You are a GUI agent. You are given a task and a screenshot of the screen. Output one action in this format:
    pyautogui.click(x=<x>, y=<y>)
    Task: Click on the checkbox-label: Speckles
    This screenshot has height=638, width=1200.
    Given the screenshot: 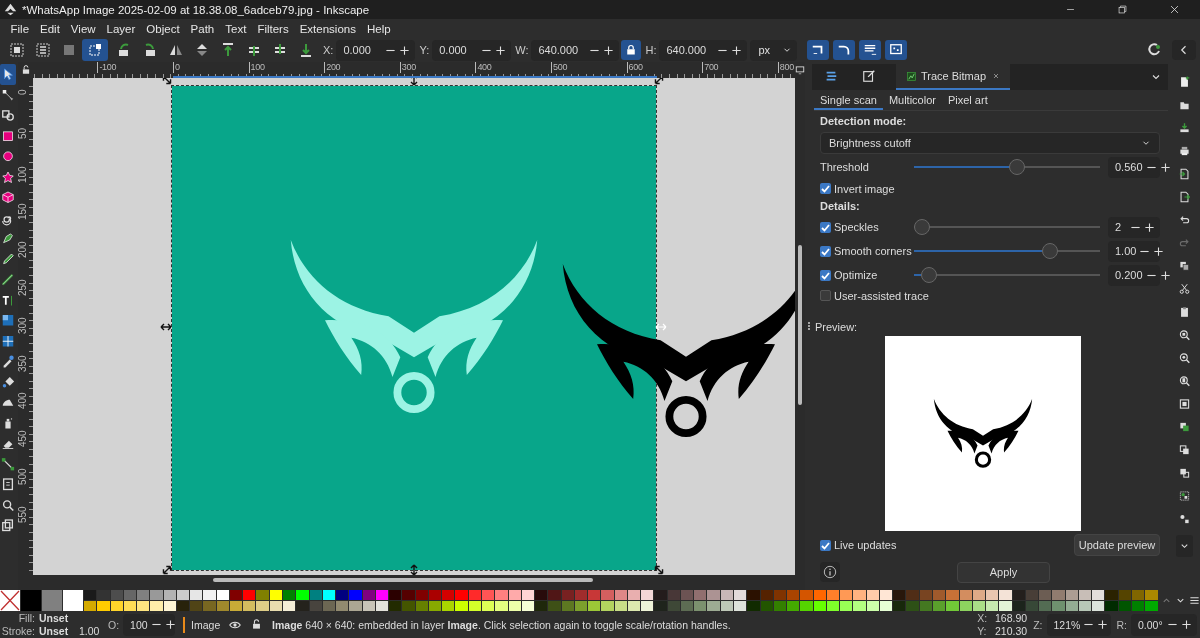 What is the action you would take?
    pyautogui.click(x=857, y=227)
    